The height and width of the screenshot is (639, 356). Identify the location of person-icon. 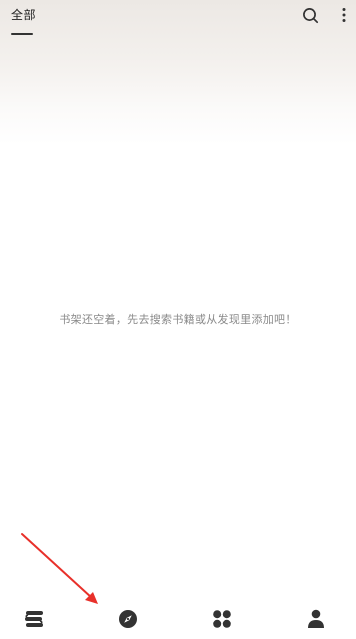
(316, 618).